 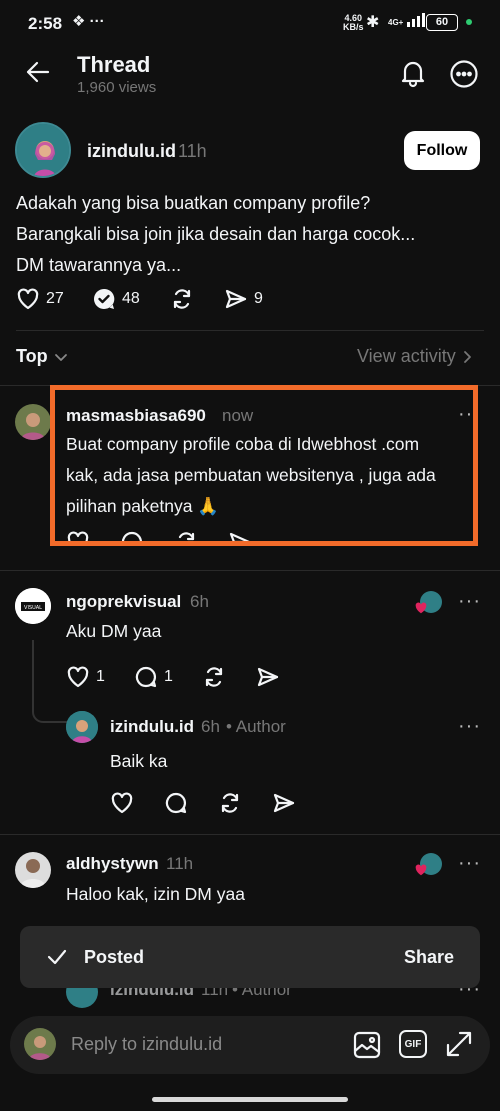 I want to click on author-tag: • Author, so click(x=256, y=726).